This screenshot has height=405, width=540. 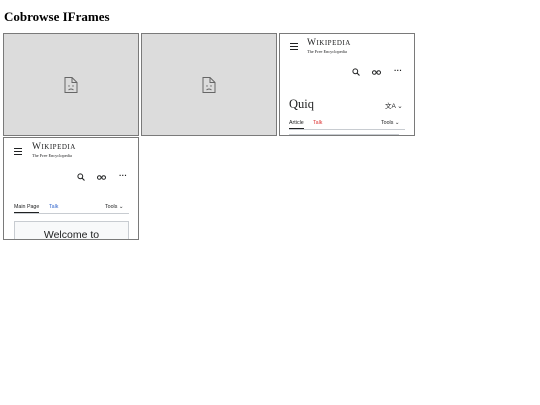 What do you see at coordinates (301, 104) in the screenshot?
I see `article-title: Quiq` at bounding box center [301, 104].